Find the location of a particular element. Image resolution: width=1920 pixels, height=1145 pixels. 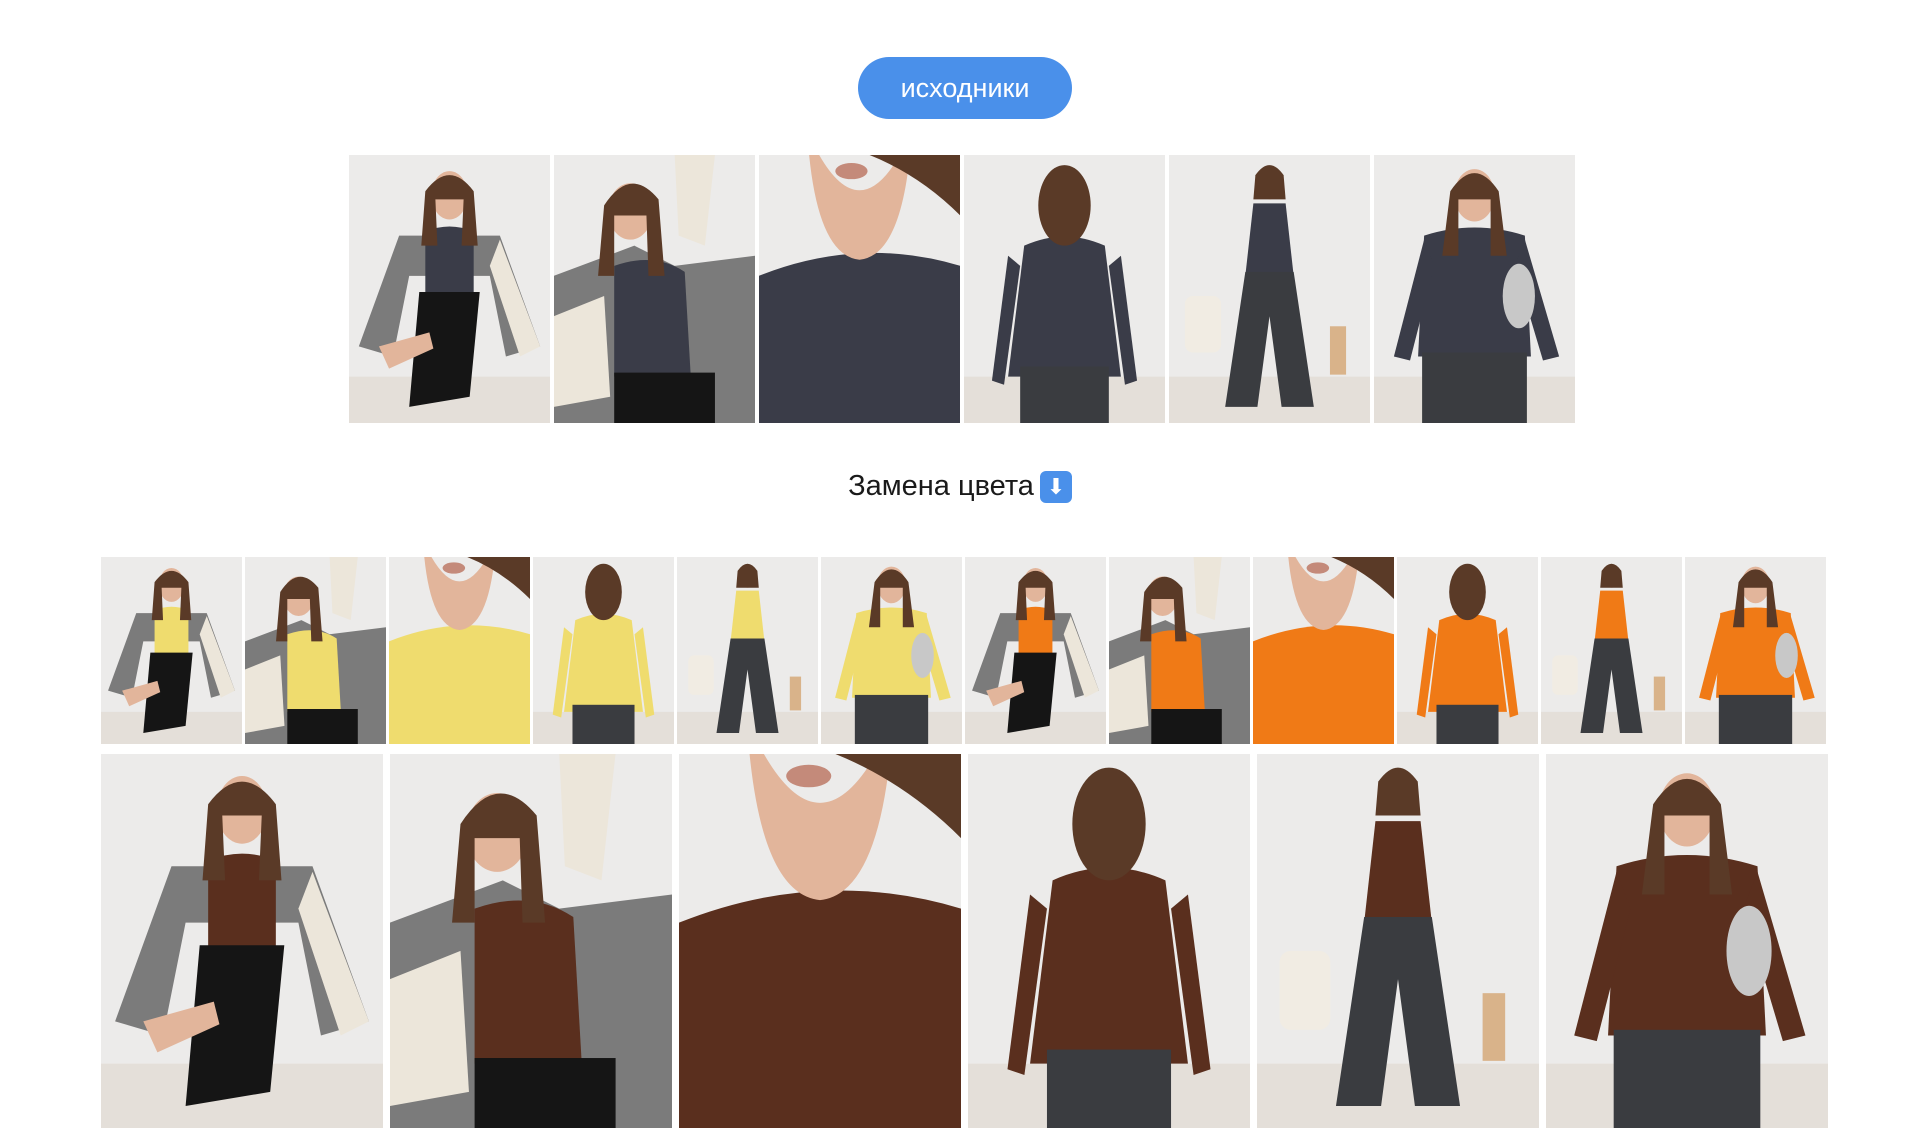

originals-gallery is located at coordinates (962, 289).